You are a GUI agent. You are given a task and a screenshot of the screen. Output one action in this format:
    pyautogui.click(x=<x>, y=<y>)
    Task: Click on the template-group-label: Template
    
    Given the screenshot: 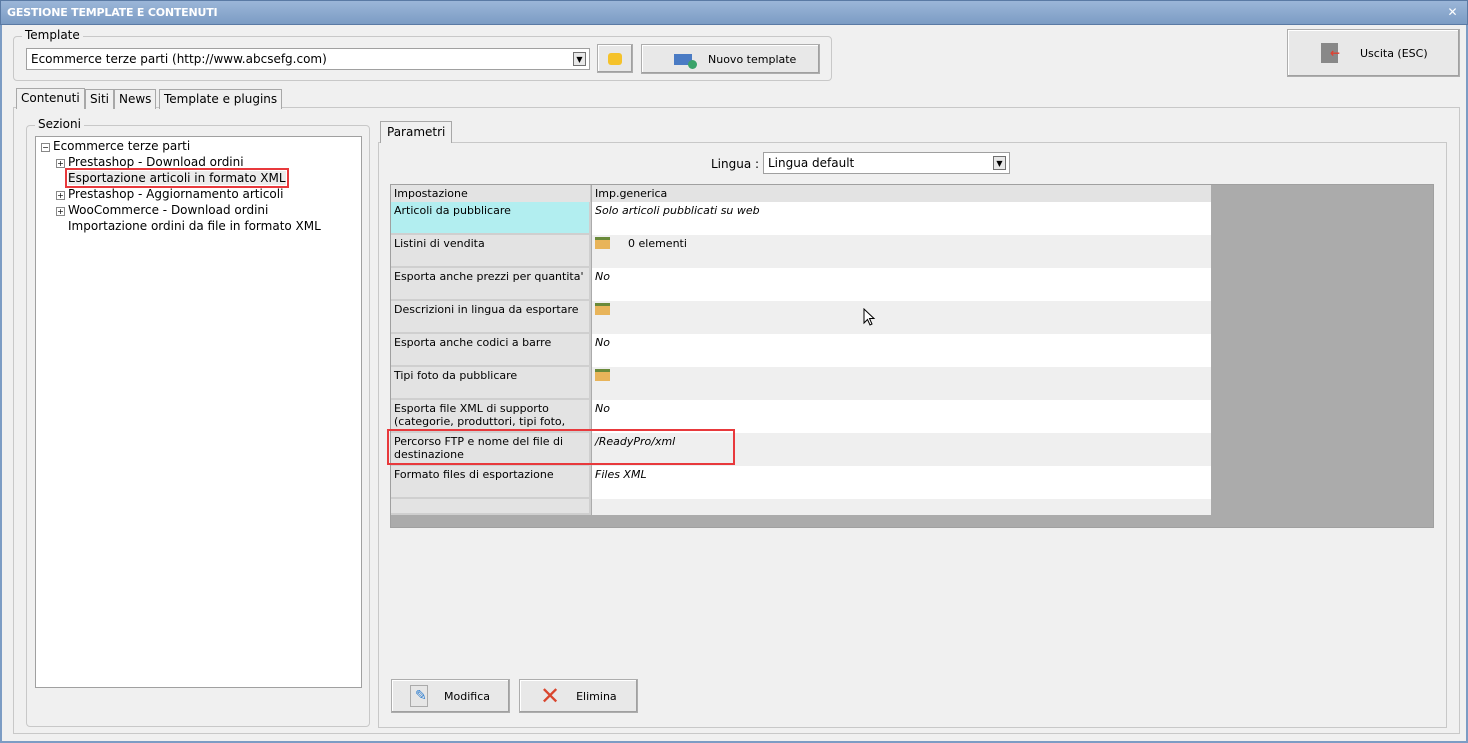 What is the action you would take?
    pyautogui.click(x=52, y=35)
    